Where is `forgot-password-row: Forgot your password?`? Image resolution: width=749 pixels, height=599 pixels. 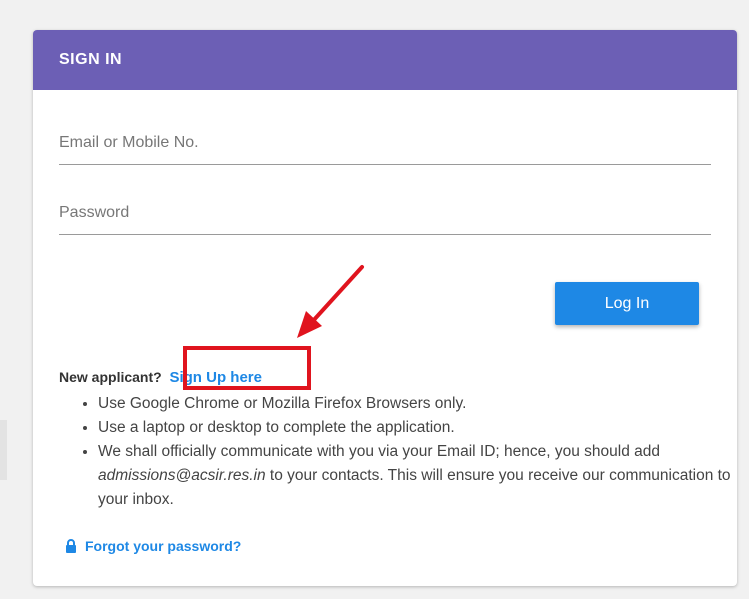
forgot-password-row: Forgot your password? is located at coordinates (153, 546).